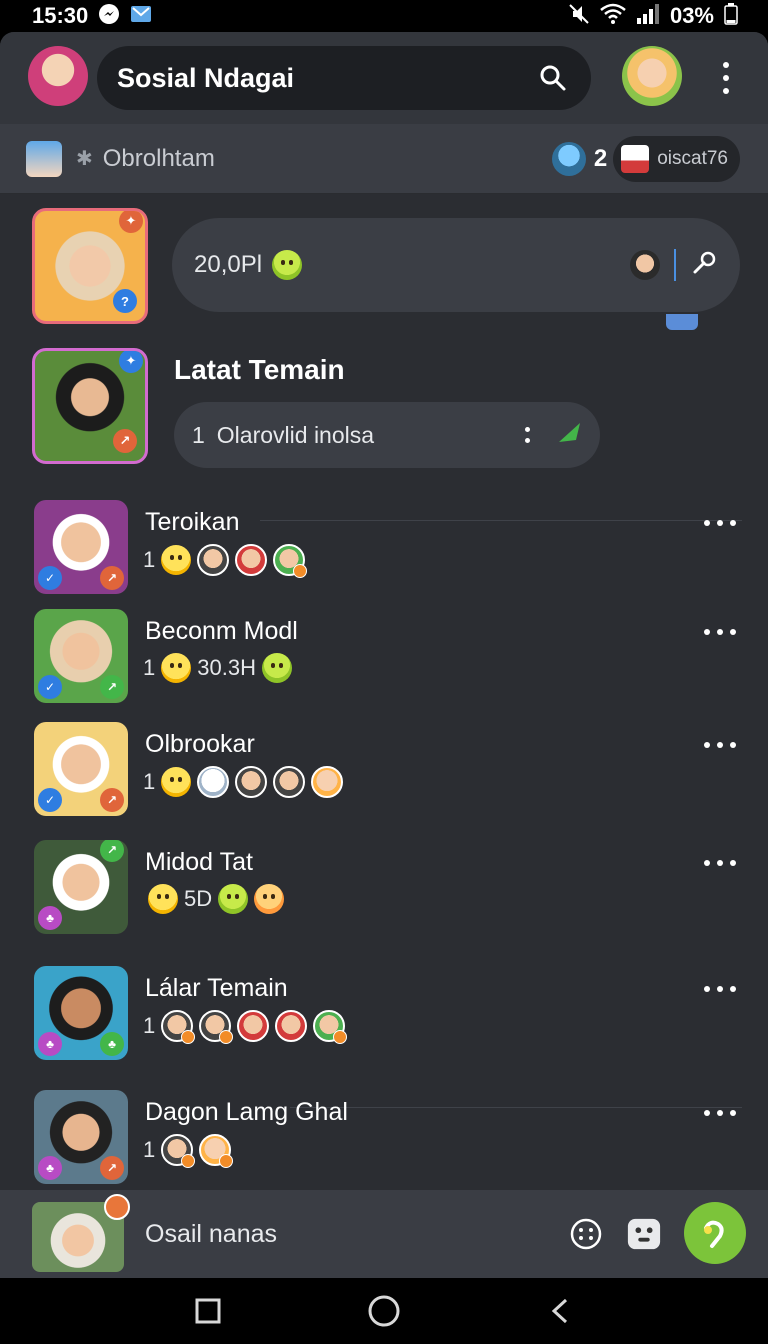  Describe the element at coordinates (384, 772) in the screenshot. I see `list-item: ✓ ↗ Olbrookar 1` at that location.